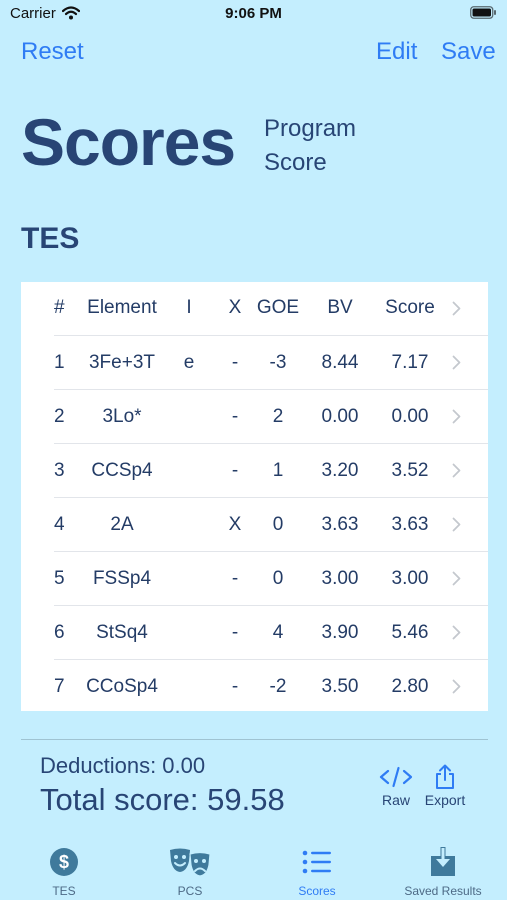 The height and width of the screenshot is (900, 507). What do you see at coordinates (410, 578) in the screenshot?
I see `row-score: 3.00` at bounding box center [410, 578].